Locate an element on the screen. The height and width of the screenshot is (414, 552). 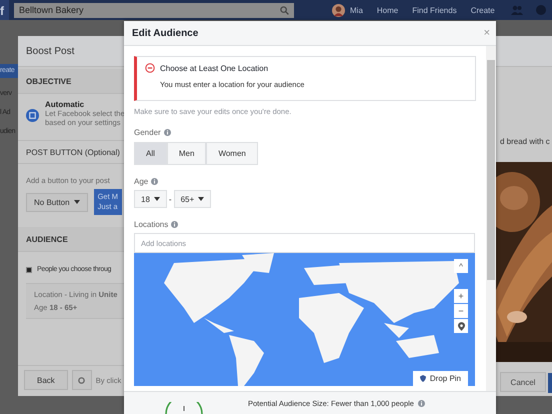
field-label: Age is located at coordinates (141, 181).